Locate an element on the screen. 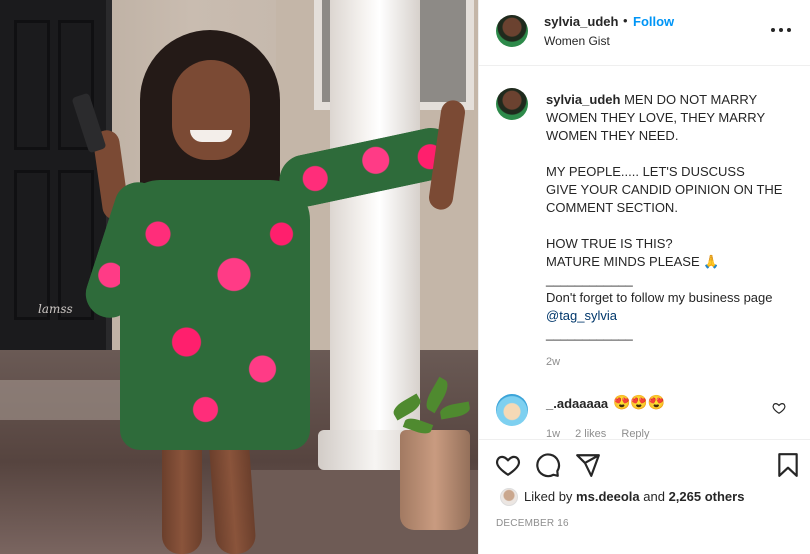 This screenshot has height=554, width=810. liked-by-prefix: Liked by is located at coordinates (550, 496).